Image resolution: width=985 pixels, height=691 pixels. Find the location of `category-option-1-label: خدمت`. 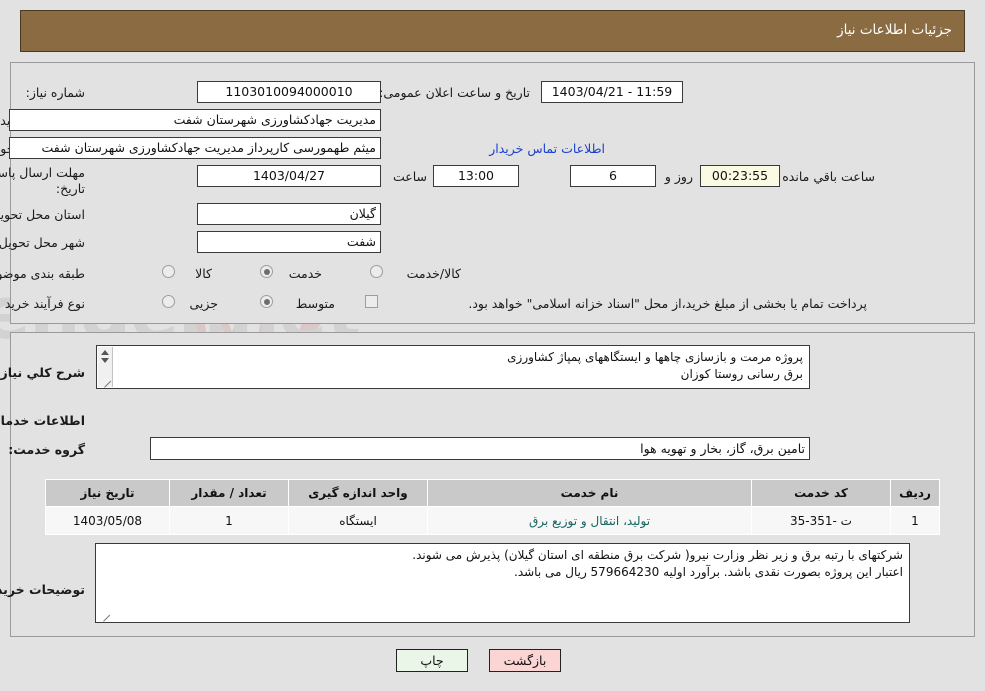

category-option-1-label: خدمت is located at coordinates (305, 273).